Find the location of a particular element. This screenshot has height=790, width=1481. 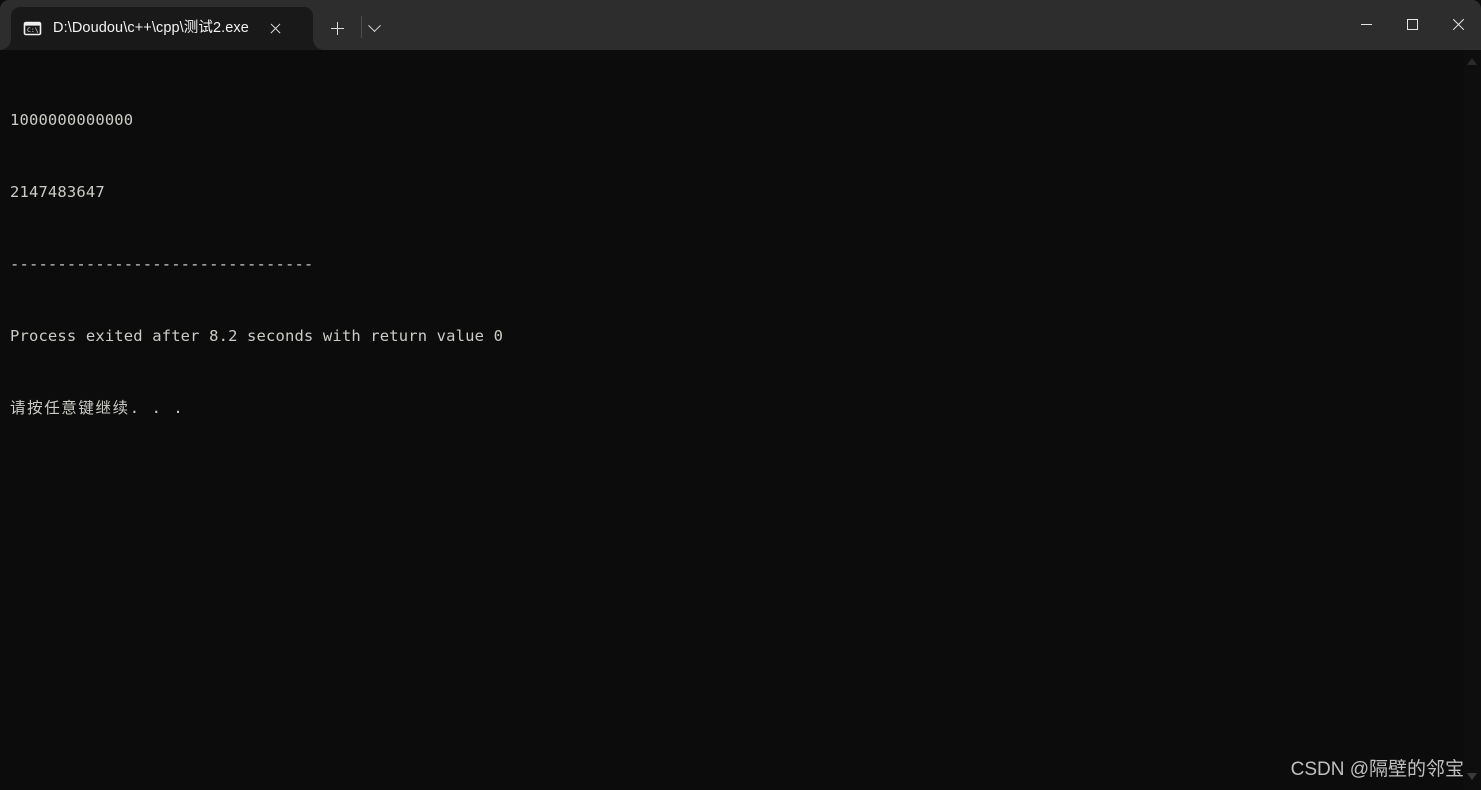

console-press-any-key-prompt: 请按任意键继续. . . is located at coordinates (97, 408).